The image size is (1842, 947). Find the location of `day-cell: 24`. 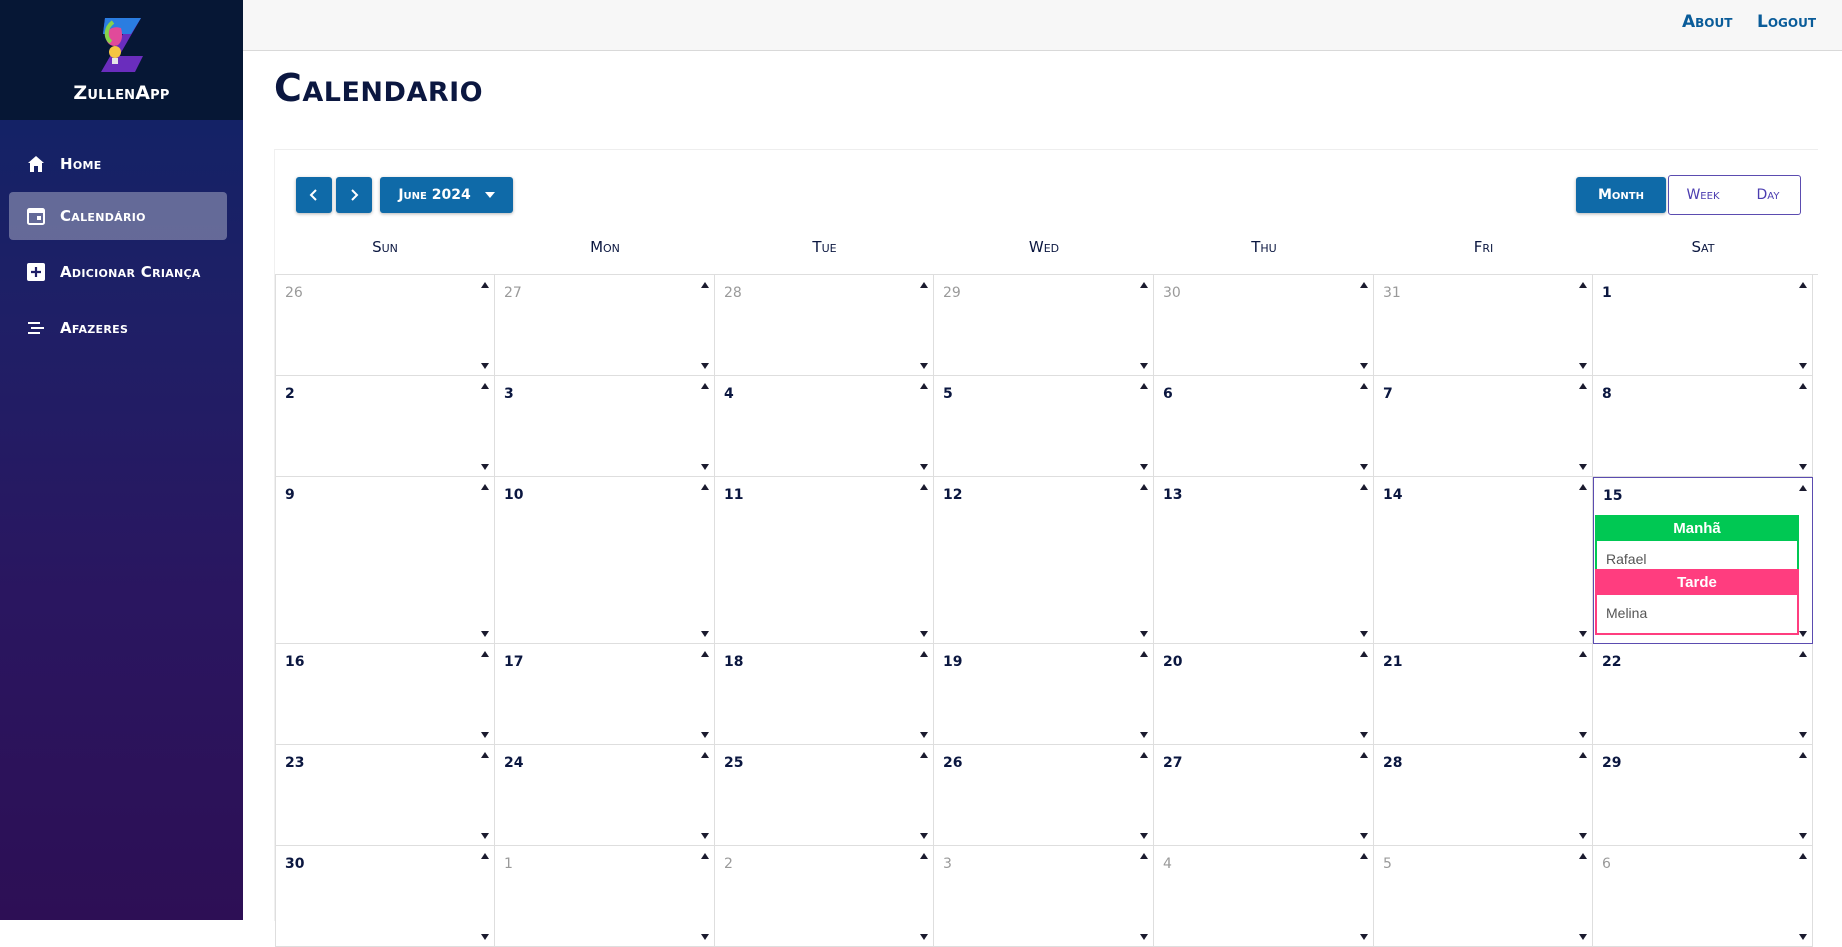

day-cell: 24 is located at coordinates (605, 795).